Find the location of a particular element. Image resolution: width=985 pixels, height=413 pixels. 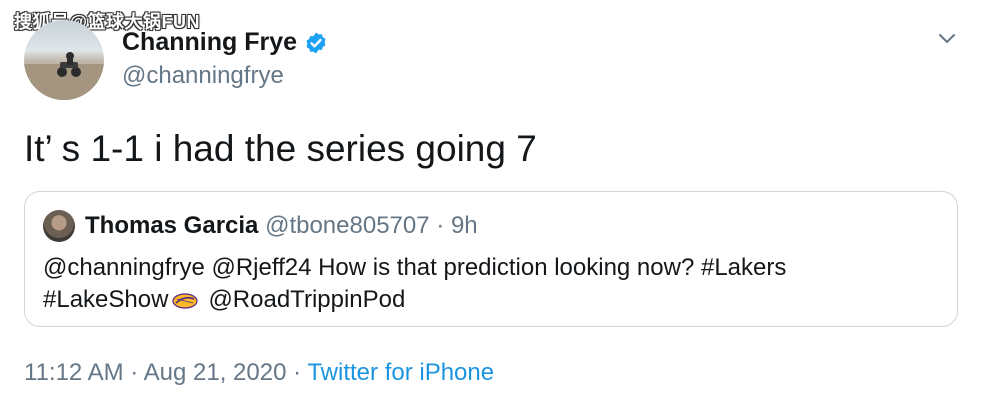

quoted-timestamp: 9h is located at coordinates (464, 225).